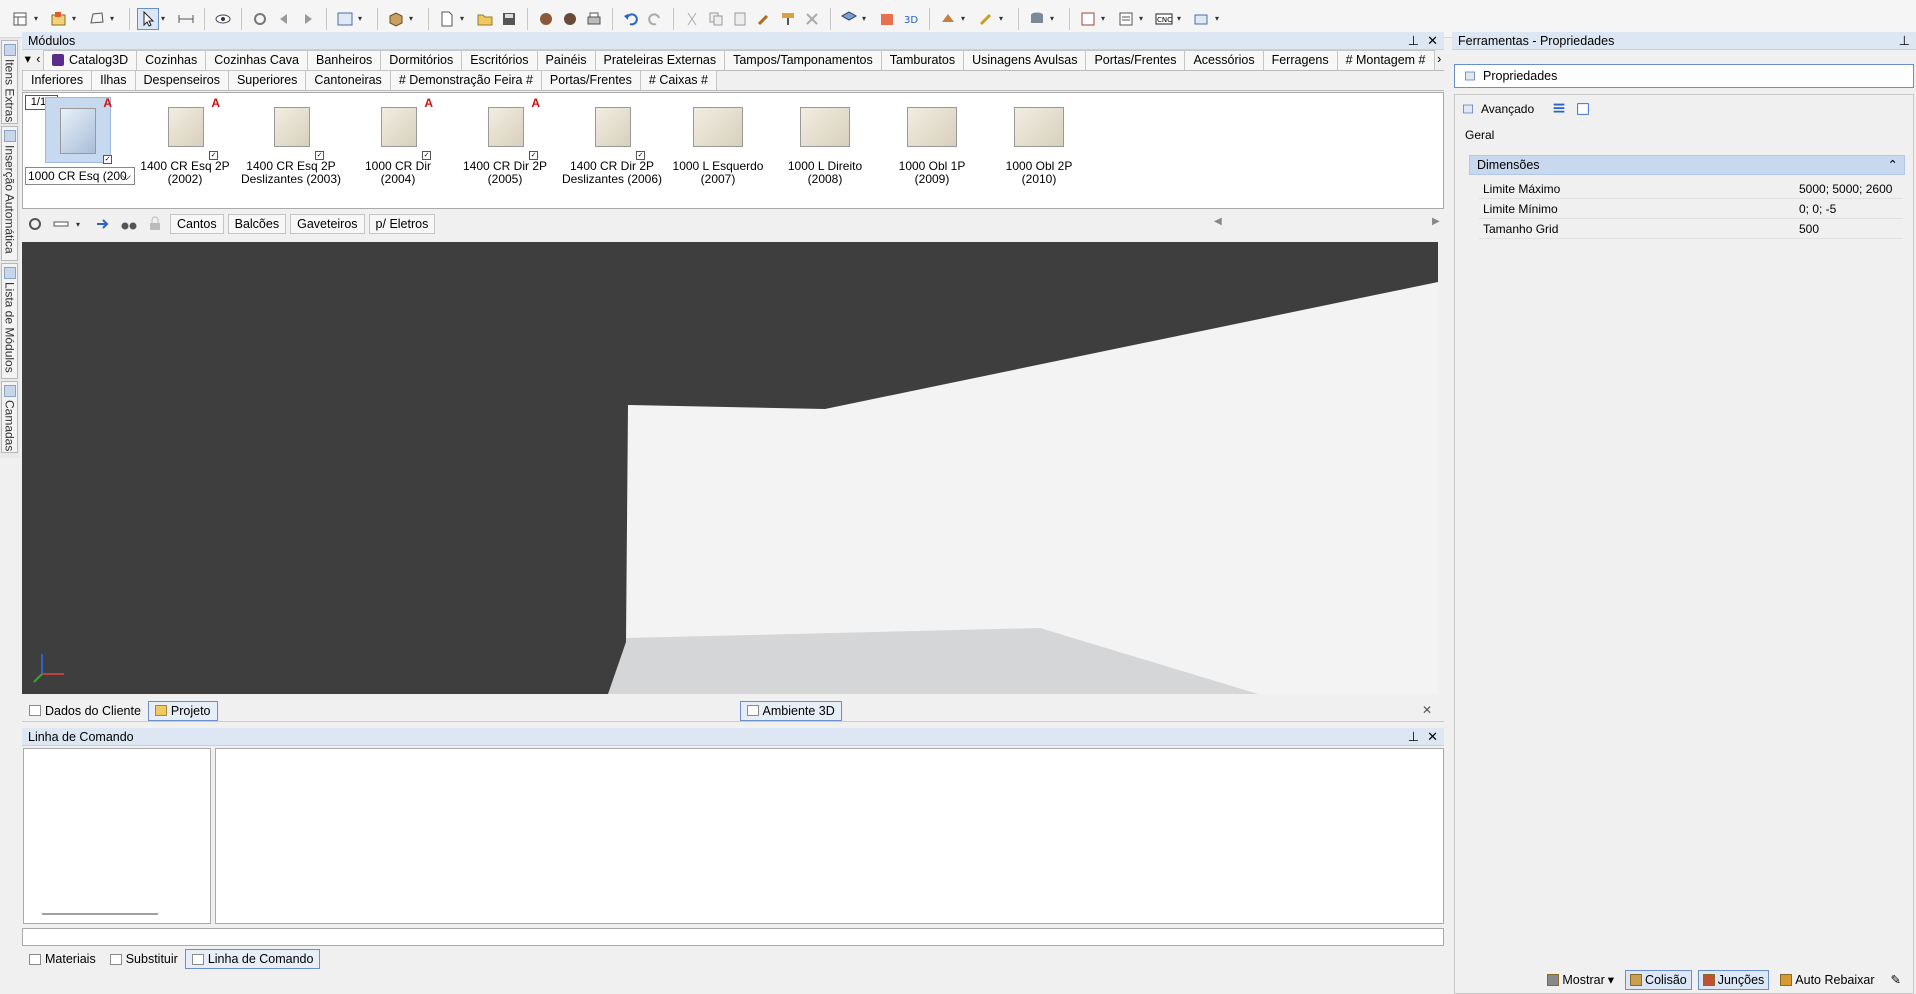  Describe the element at coordinates (465, 80) in the screenshot. I see `subtab-demonstracao: # Demonstração Feira #` at that location.